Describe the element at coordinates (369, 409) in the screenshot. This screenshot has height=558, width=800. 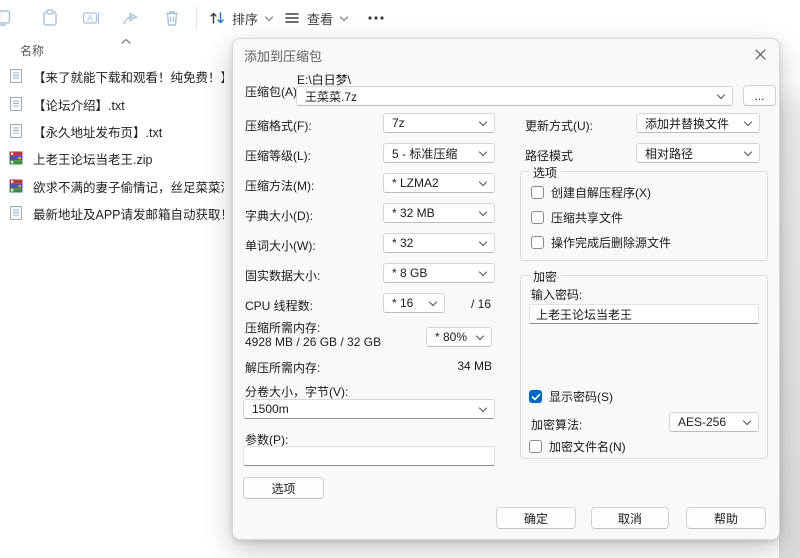
I see `volume-size-combobox: 1500m` at that location.